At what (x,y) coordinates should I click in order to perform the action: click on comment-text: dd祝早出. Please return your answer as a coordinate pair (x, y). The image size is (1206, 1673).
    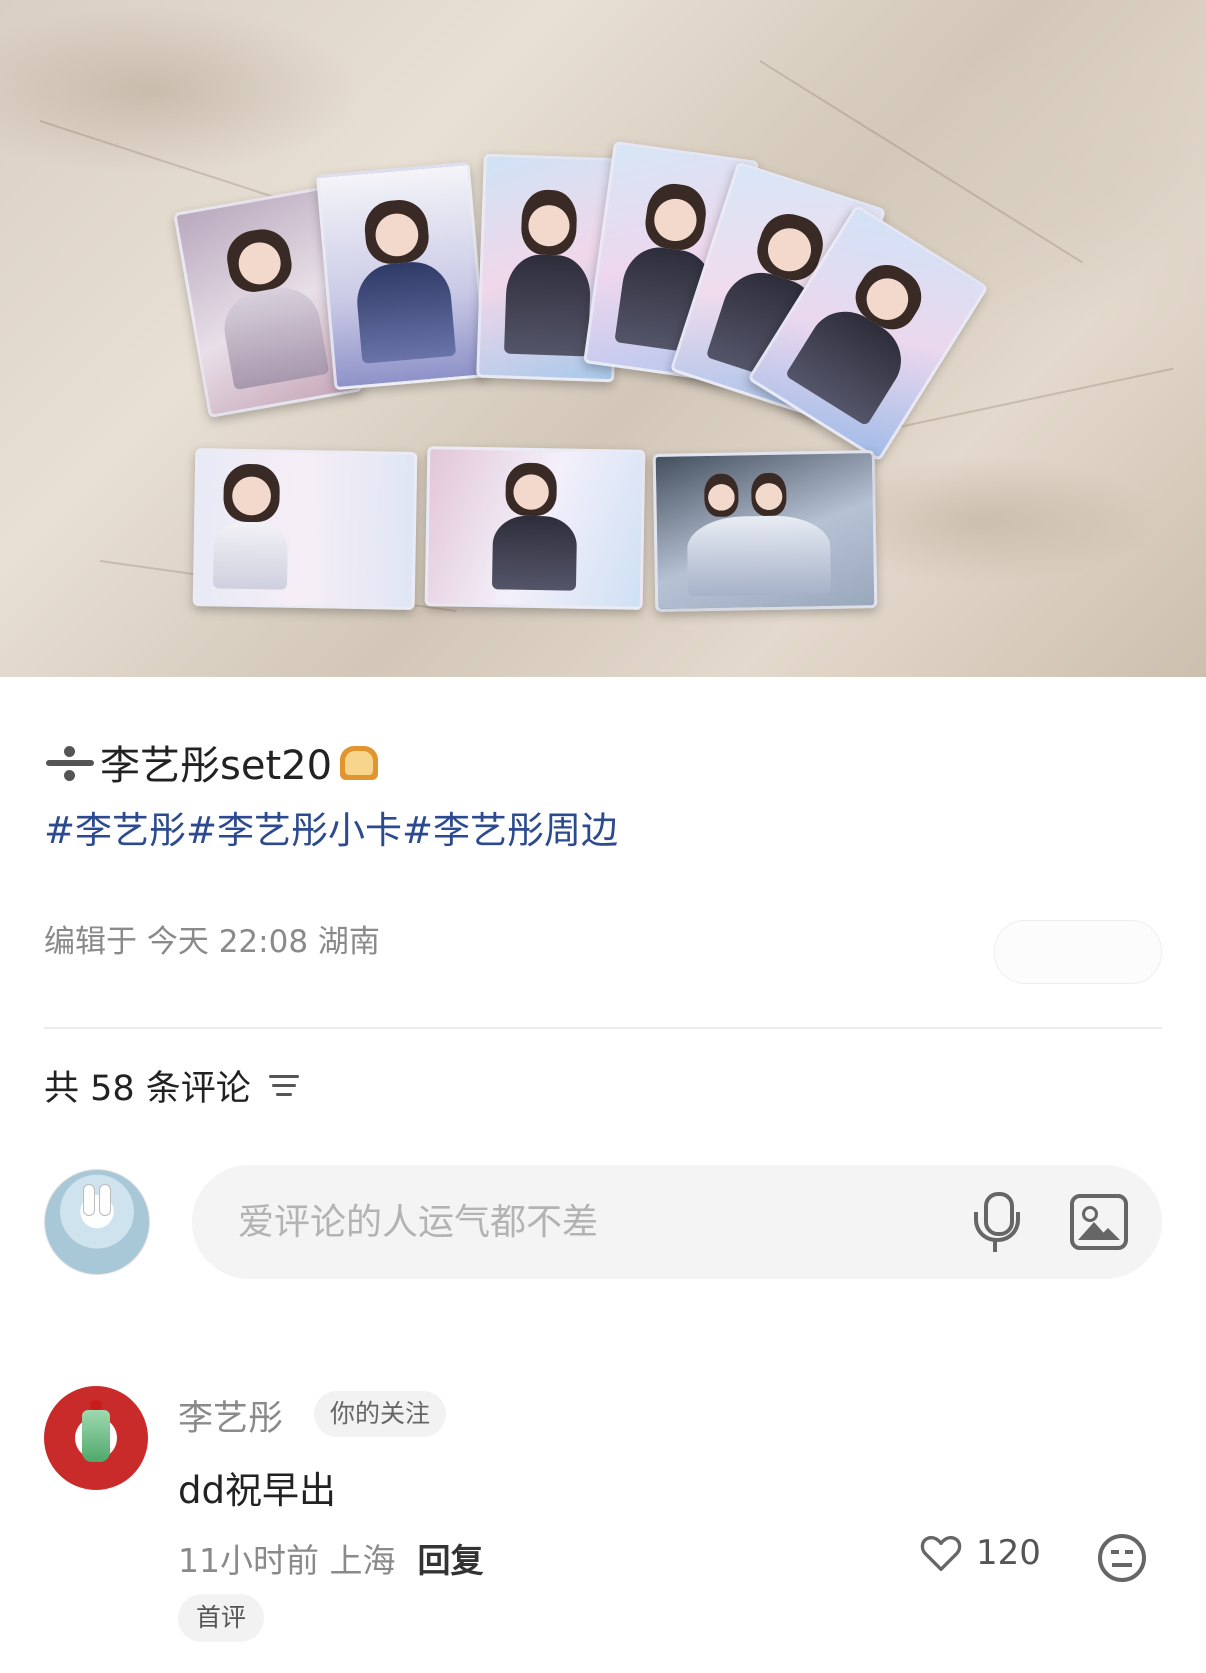
    Looking at the image, I should click on (257, 1490).